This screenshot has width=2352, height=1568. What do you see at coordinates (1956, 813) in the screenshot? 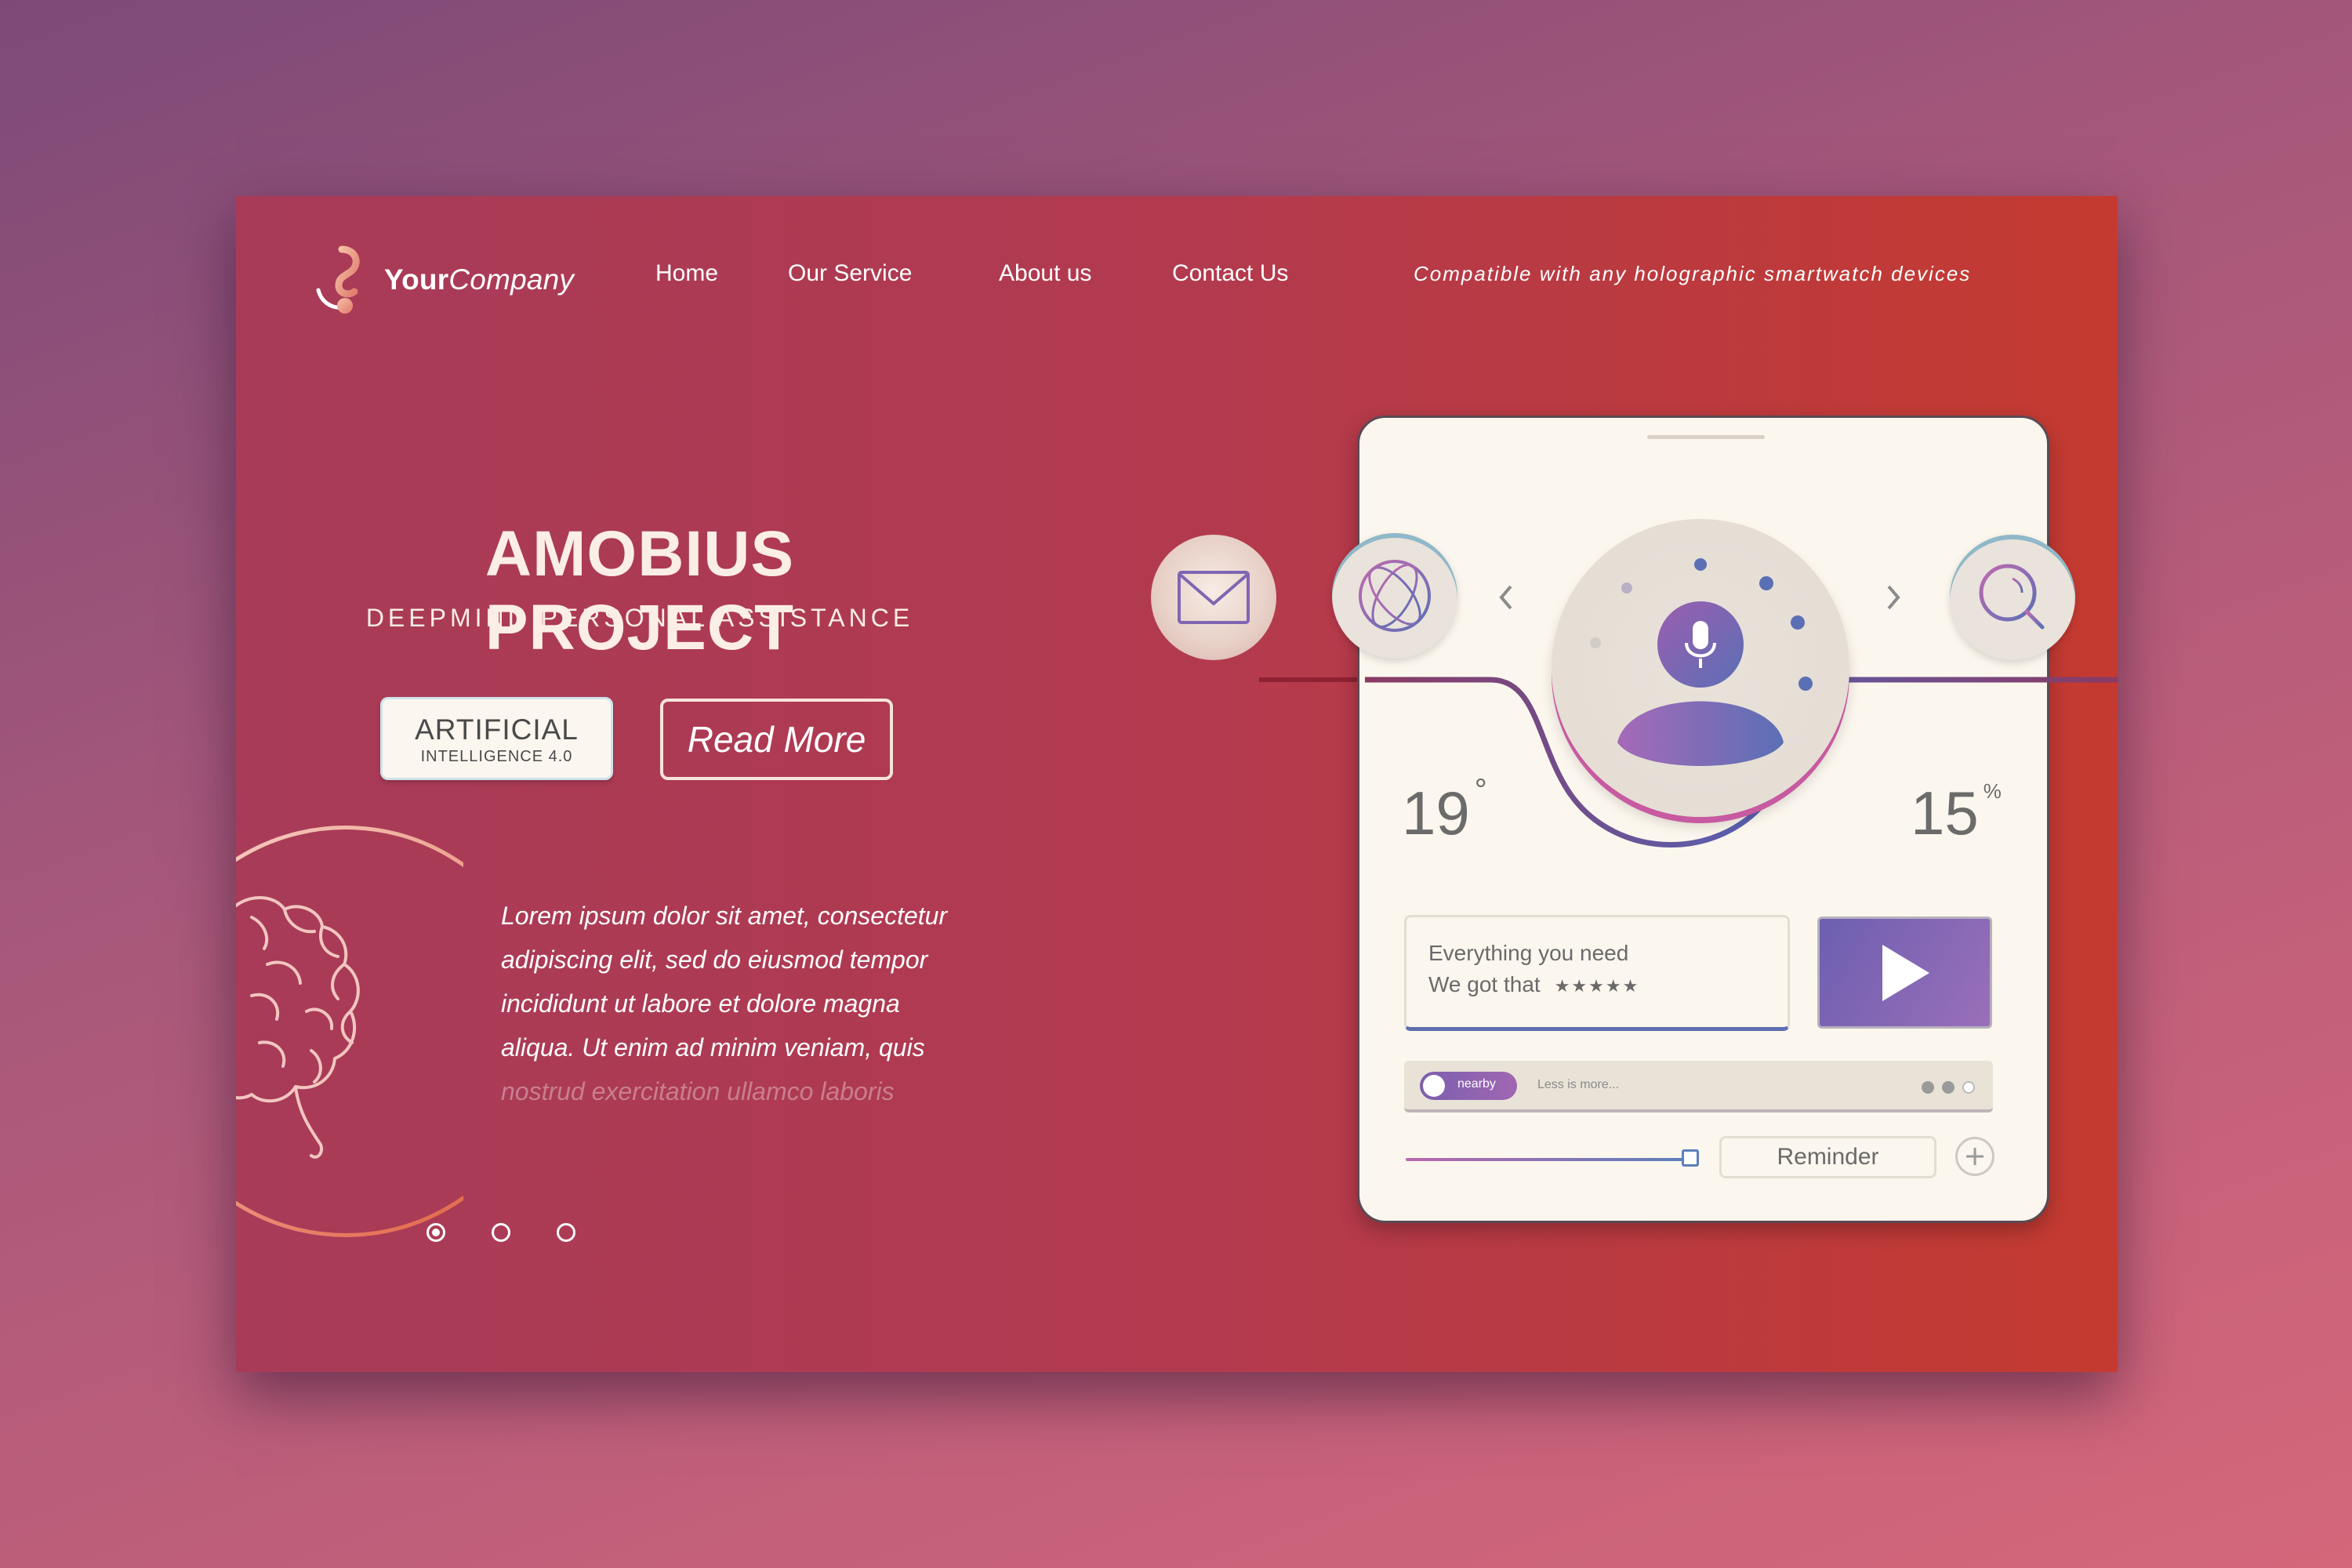
I see `humidity-readout: 15%` at bounding box center [1956, 813].